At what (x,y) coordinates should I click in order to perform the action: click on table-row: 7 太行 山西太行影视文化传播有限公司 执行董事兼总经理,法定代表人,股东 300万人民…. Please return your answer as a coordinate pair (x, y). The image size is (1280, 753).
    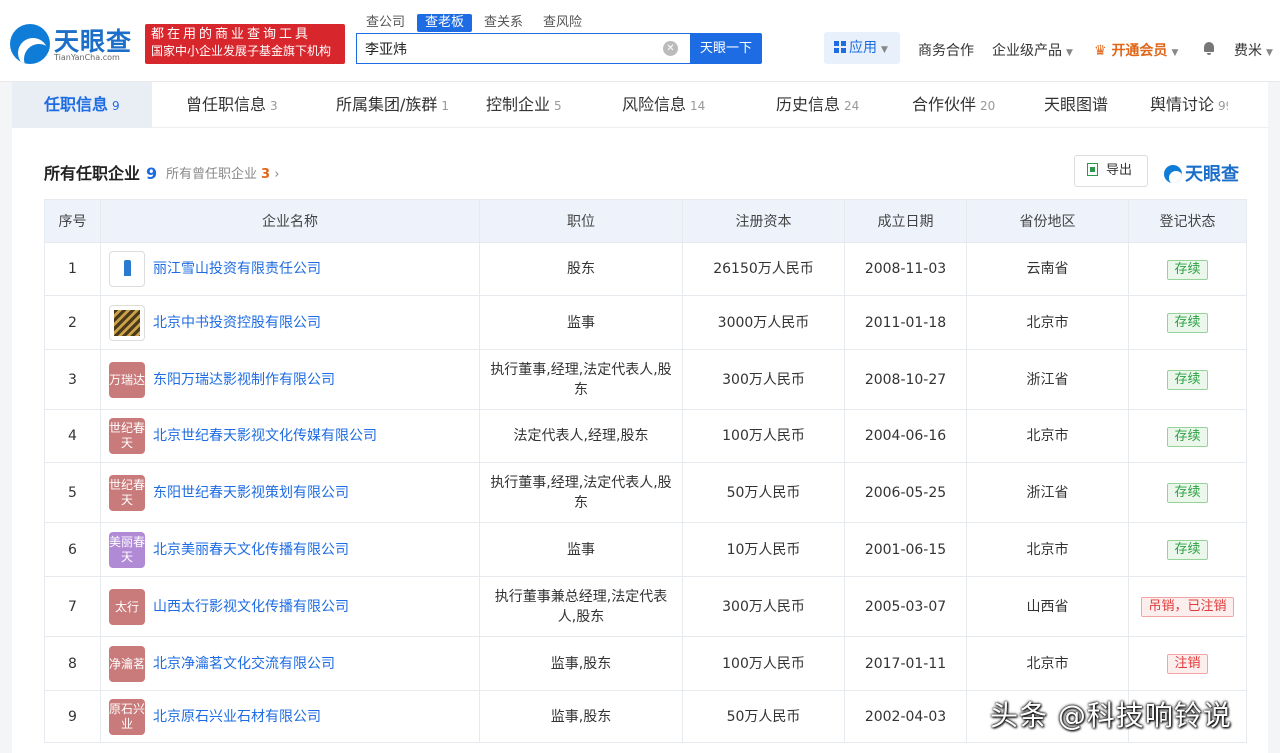
    Looking at the image, I should click on (645, 606).